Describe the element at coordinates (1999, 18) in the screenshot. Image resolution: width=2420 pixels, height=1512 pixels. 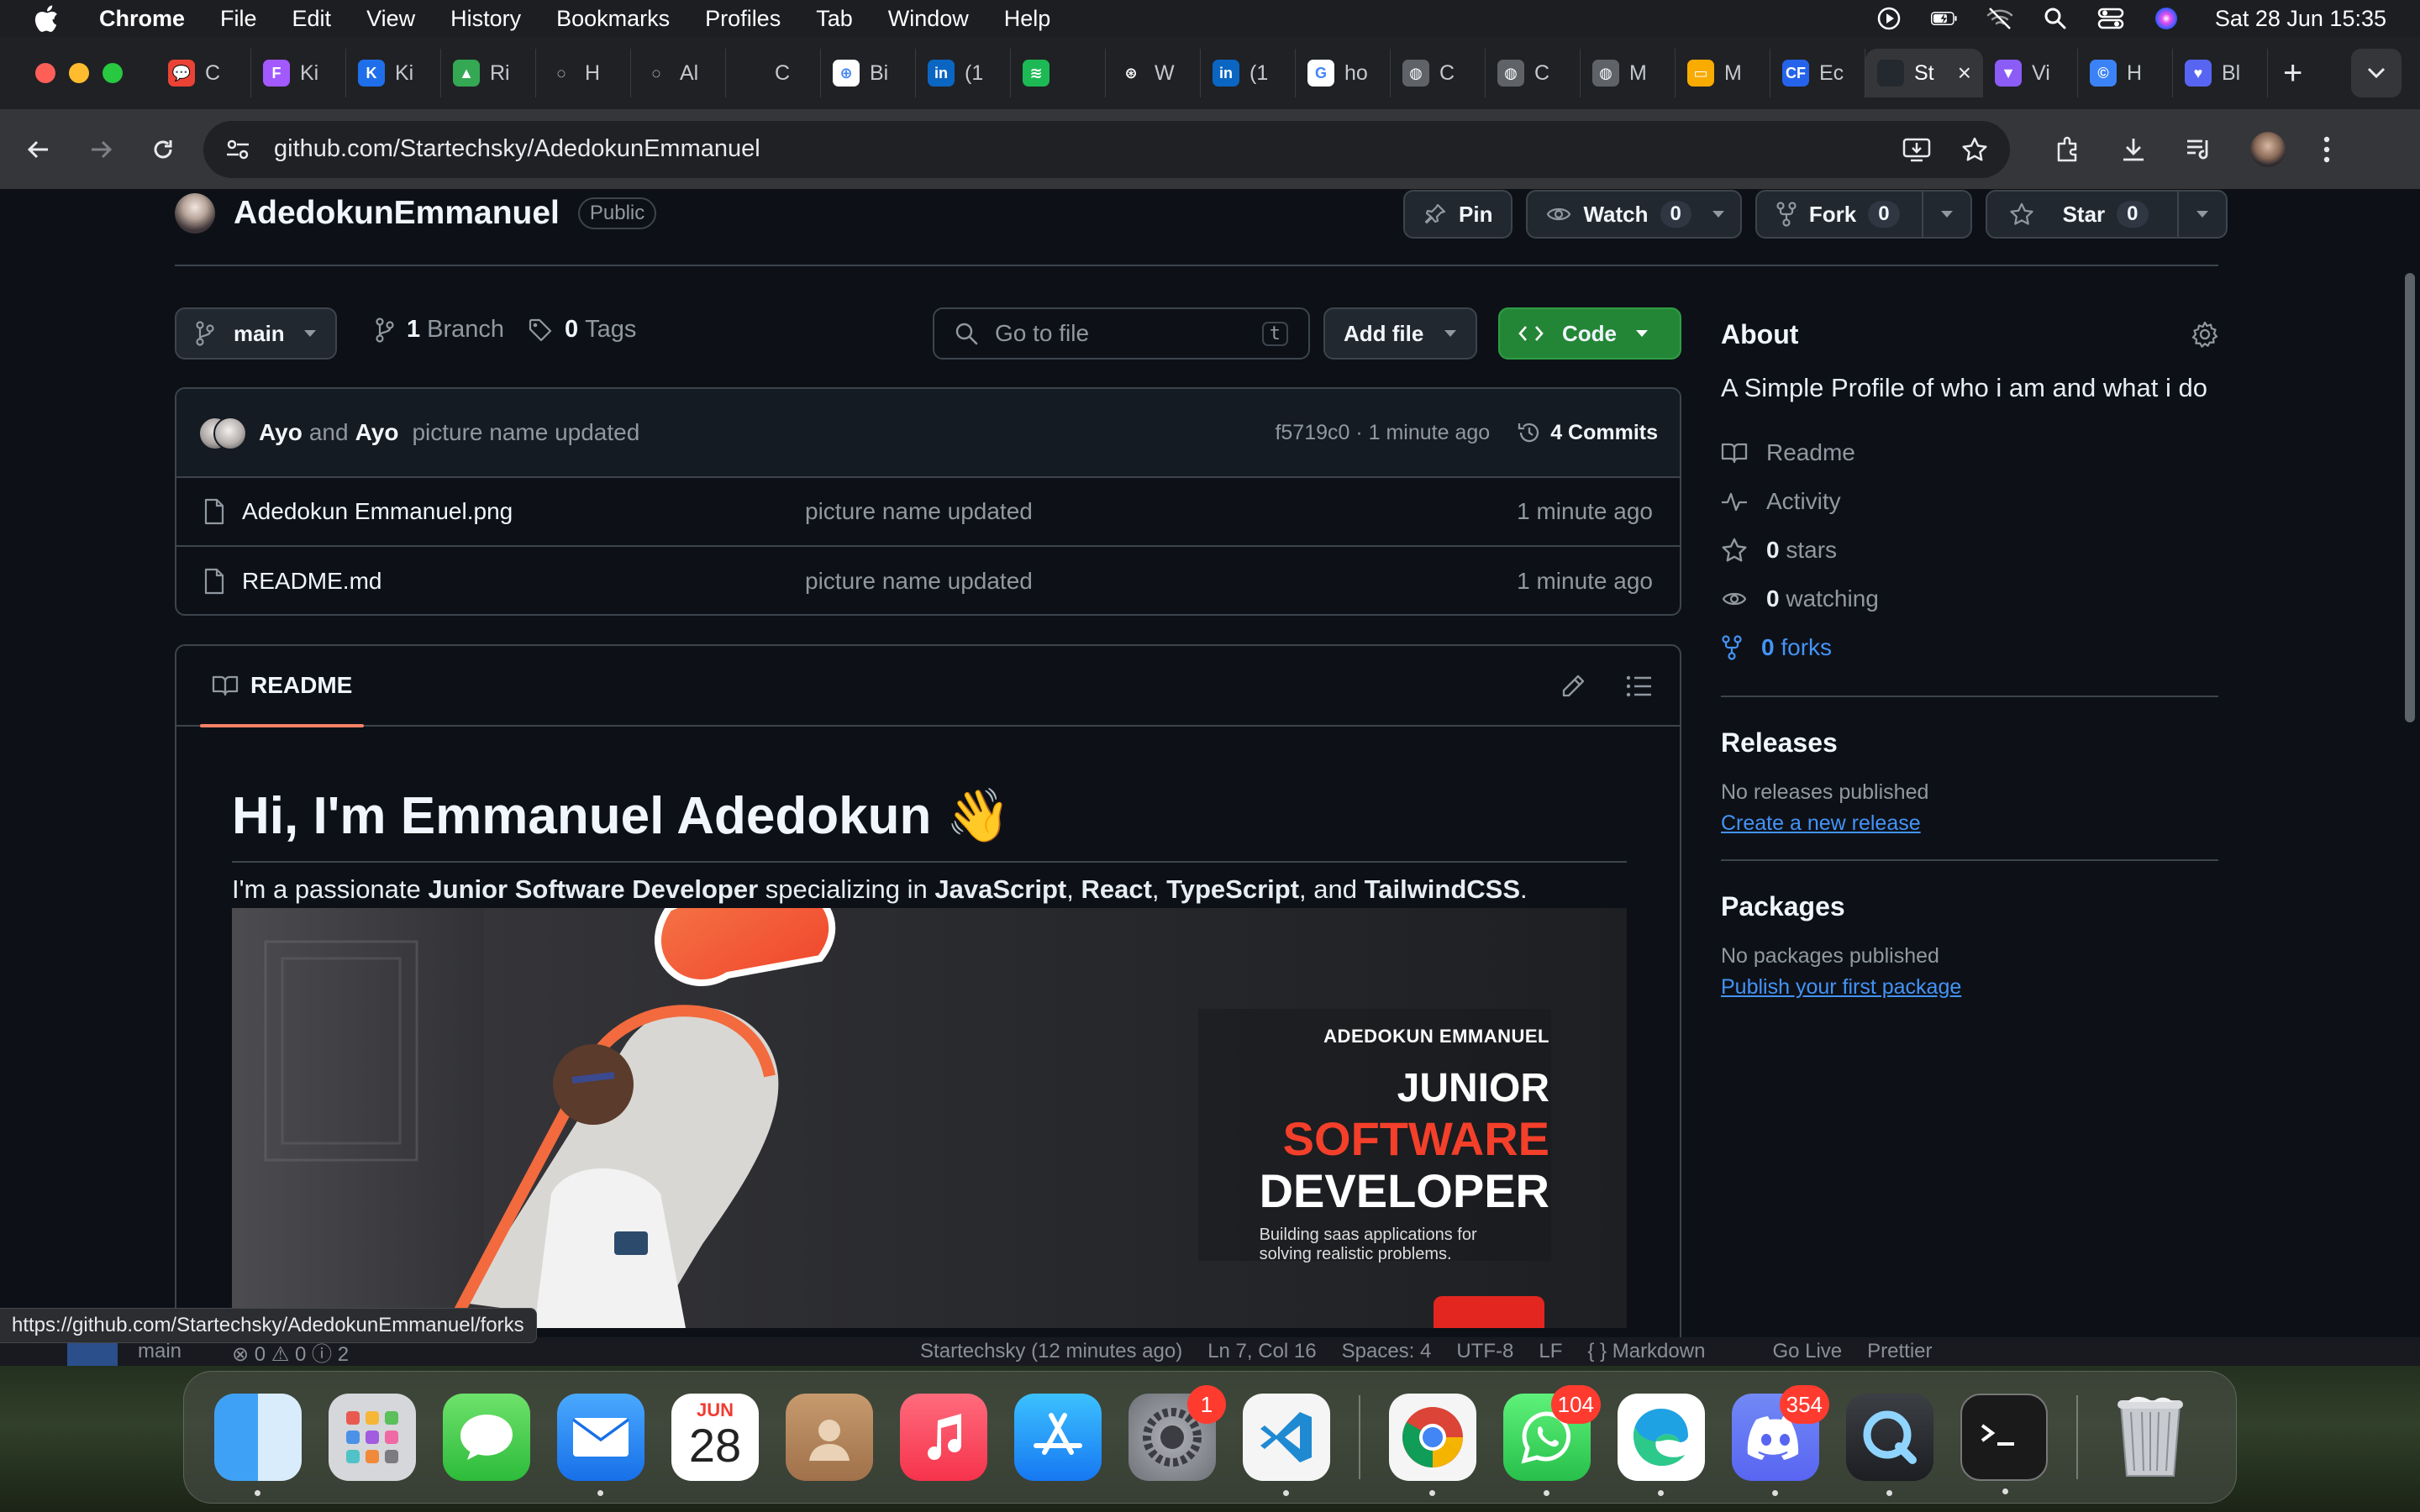
I see `wifi-off-icon` at that location.